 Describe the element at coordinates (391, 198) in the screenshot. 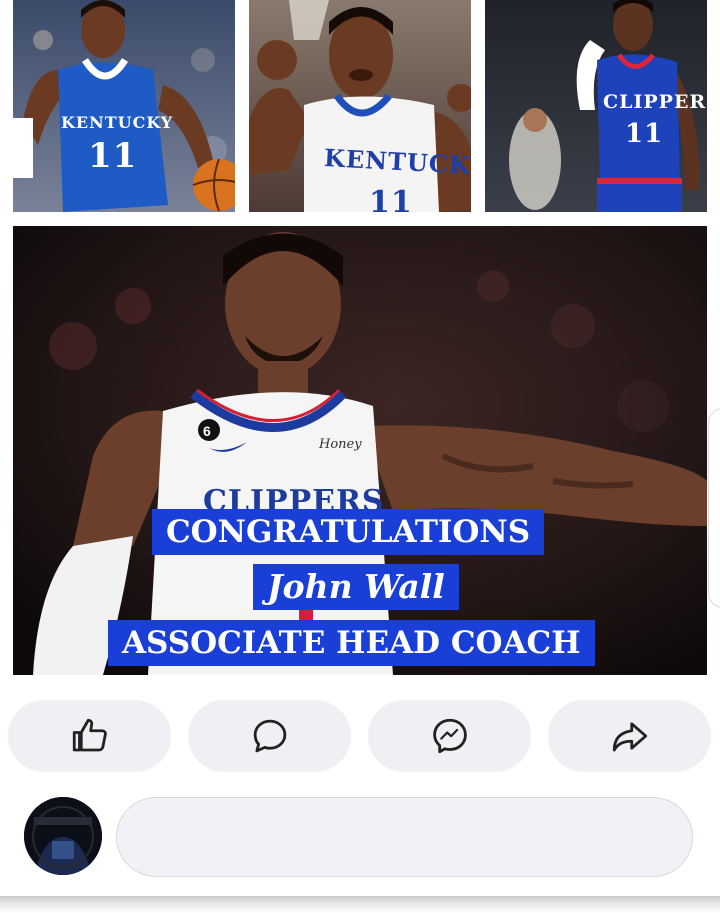

I see `jersey-number-2: 11` at that location.